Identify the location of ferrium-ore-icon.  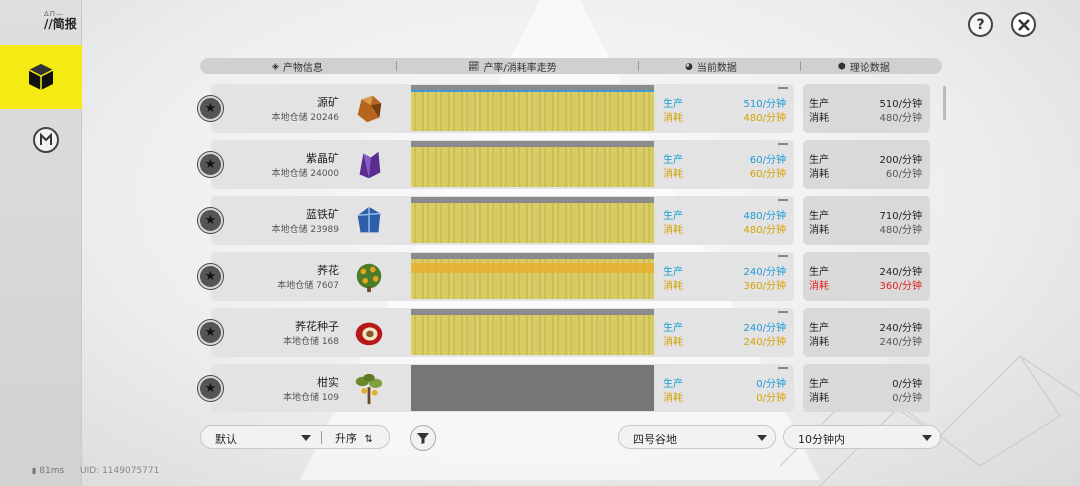
(369, 221).